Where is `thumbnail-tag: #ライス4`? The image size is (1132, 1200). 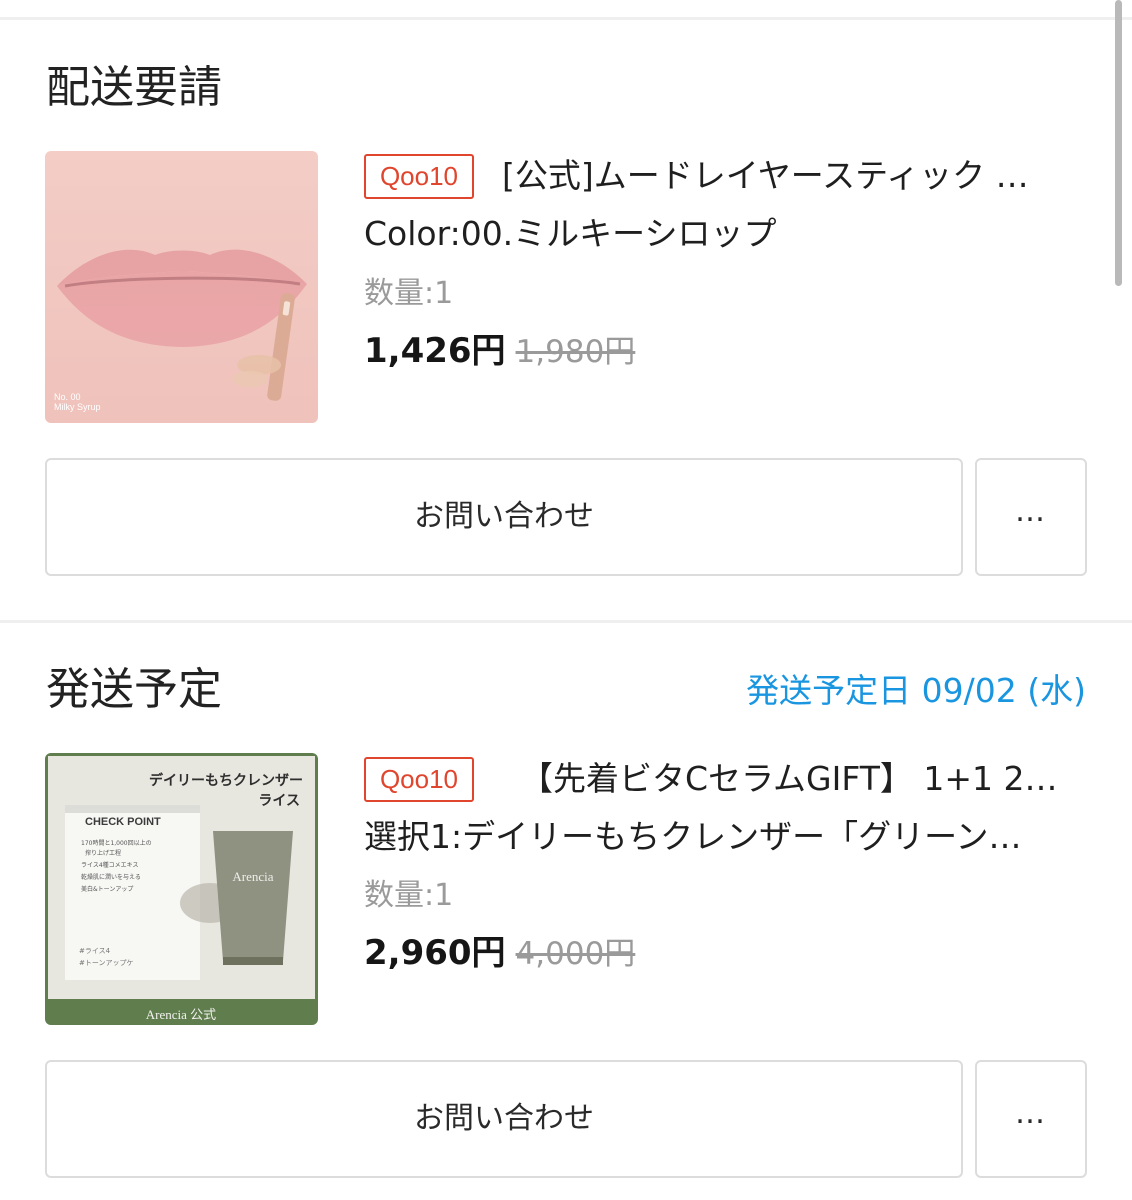 thumbnail-tag: #ライス4 is located at coordinates (95, 951).